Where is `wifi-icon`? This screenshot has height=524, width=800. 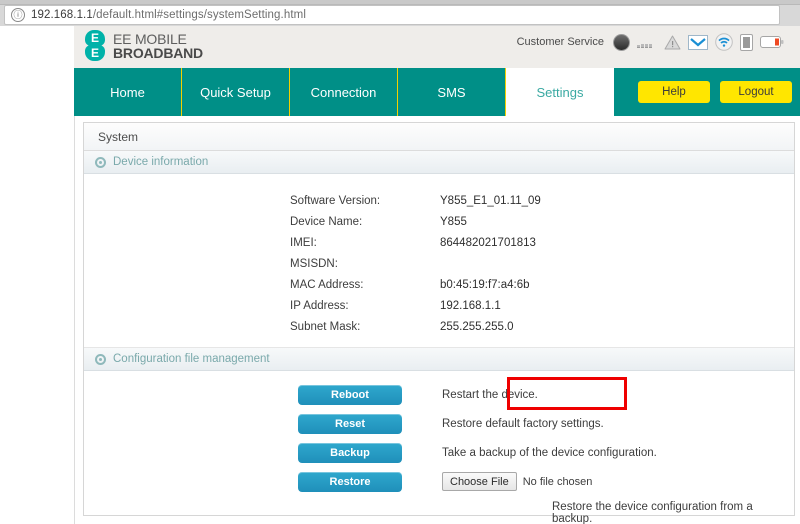
wifi-icon is located at coordinates (724, 42).